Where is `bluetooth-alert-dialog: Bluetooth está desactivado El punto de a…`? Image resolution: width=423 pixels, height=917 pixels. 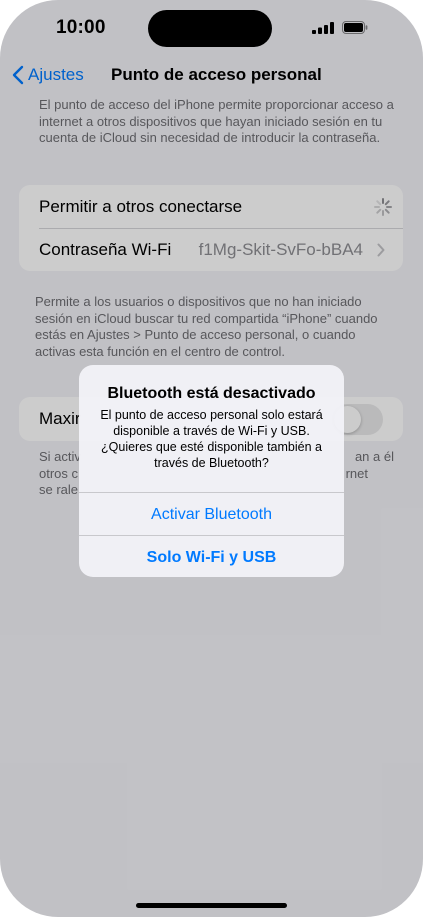 bluetooth-alert-dialog: Bluetooth está desactivado El punto de a… is located at coordinates (211, 471).